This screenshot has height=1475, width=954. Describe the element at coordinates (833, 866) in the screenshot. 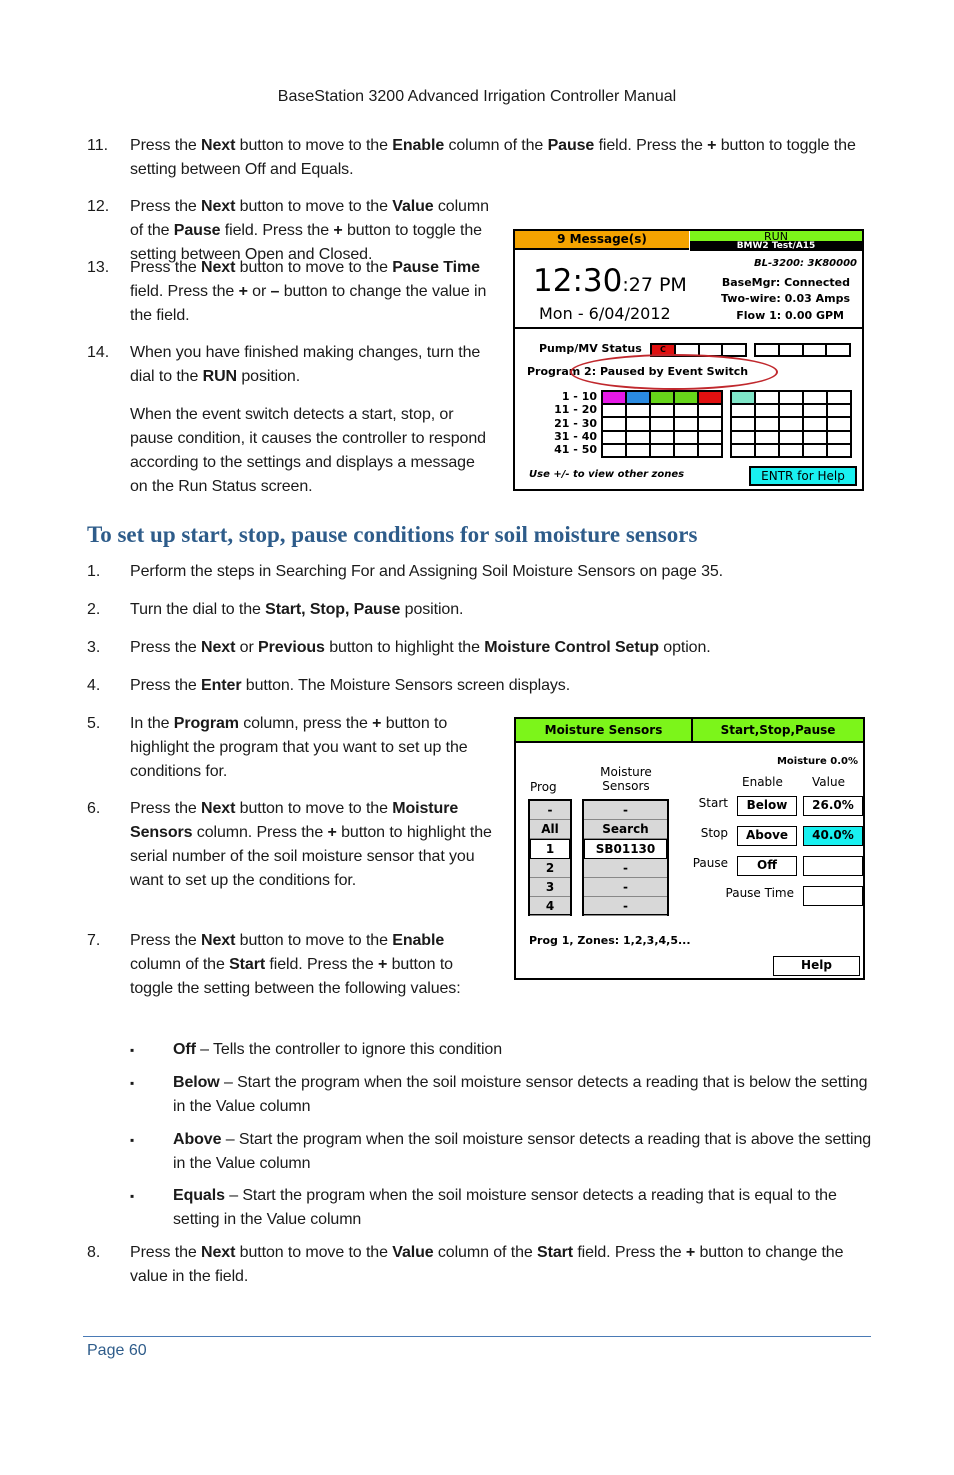

I see `pause-value-field` at that location.